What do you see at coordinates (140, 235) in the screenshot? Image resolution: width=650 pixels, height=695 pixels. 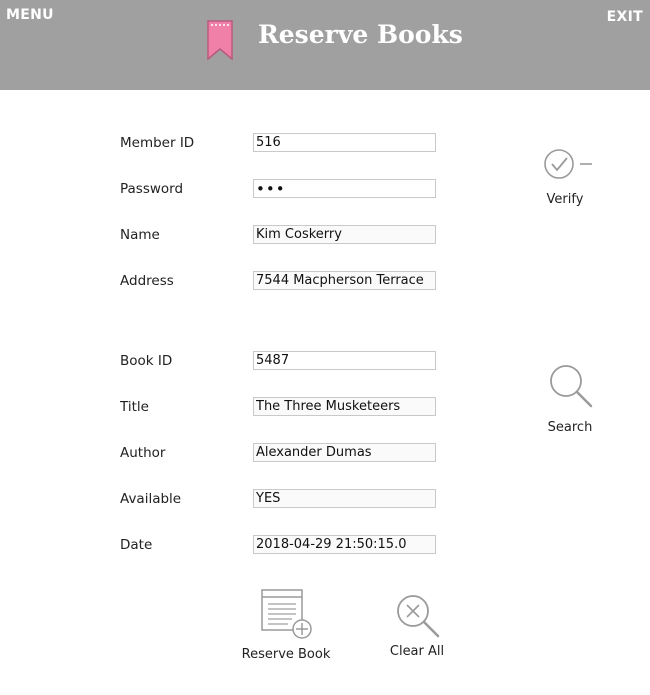 I see `name-label: Name` at bounding box center [140, 235].